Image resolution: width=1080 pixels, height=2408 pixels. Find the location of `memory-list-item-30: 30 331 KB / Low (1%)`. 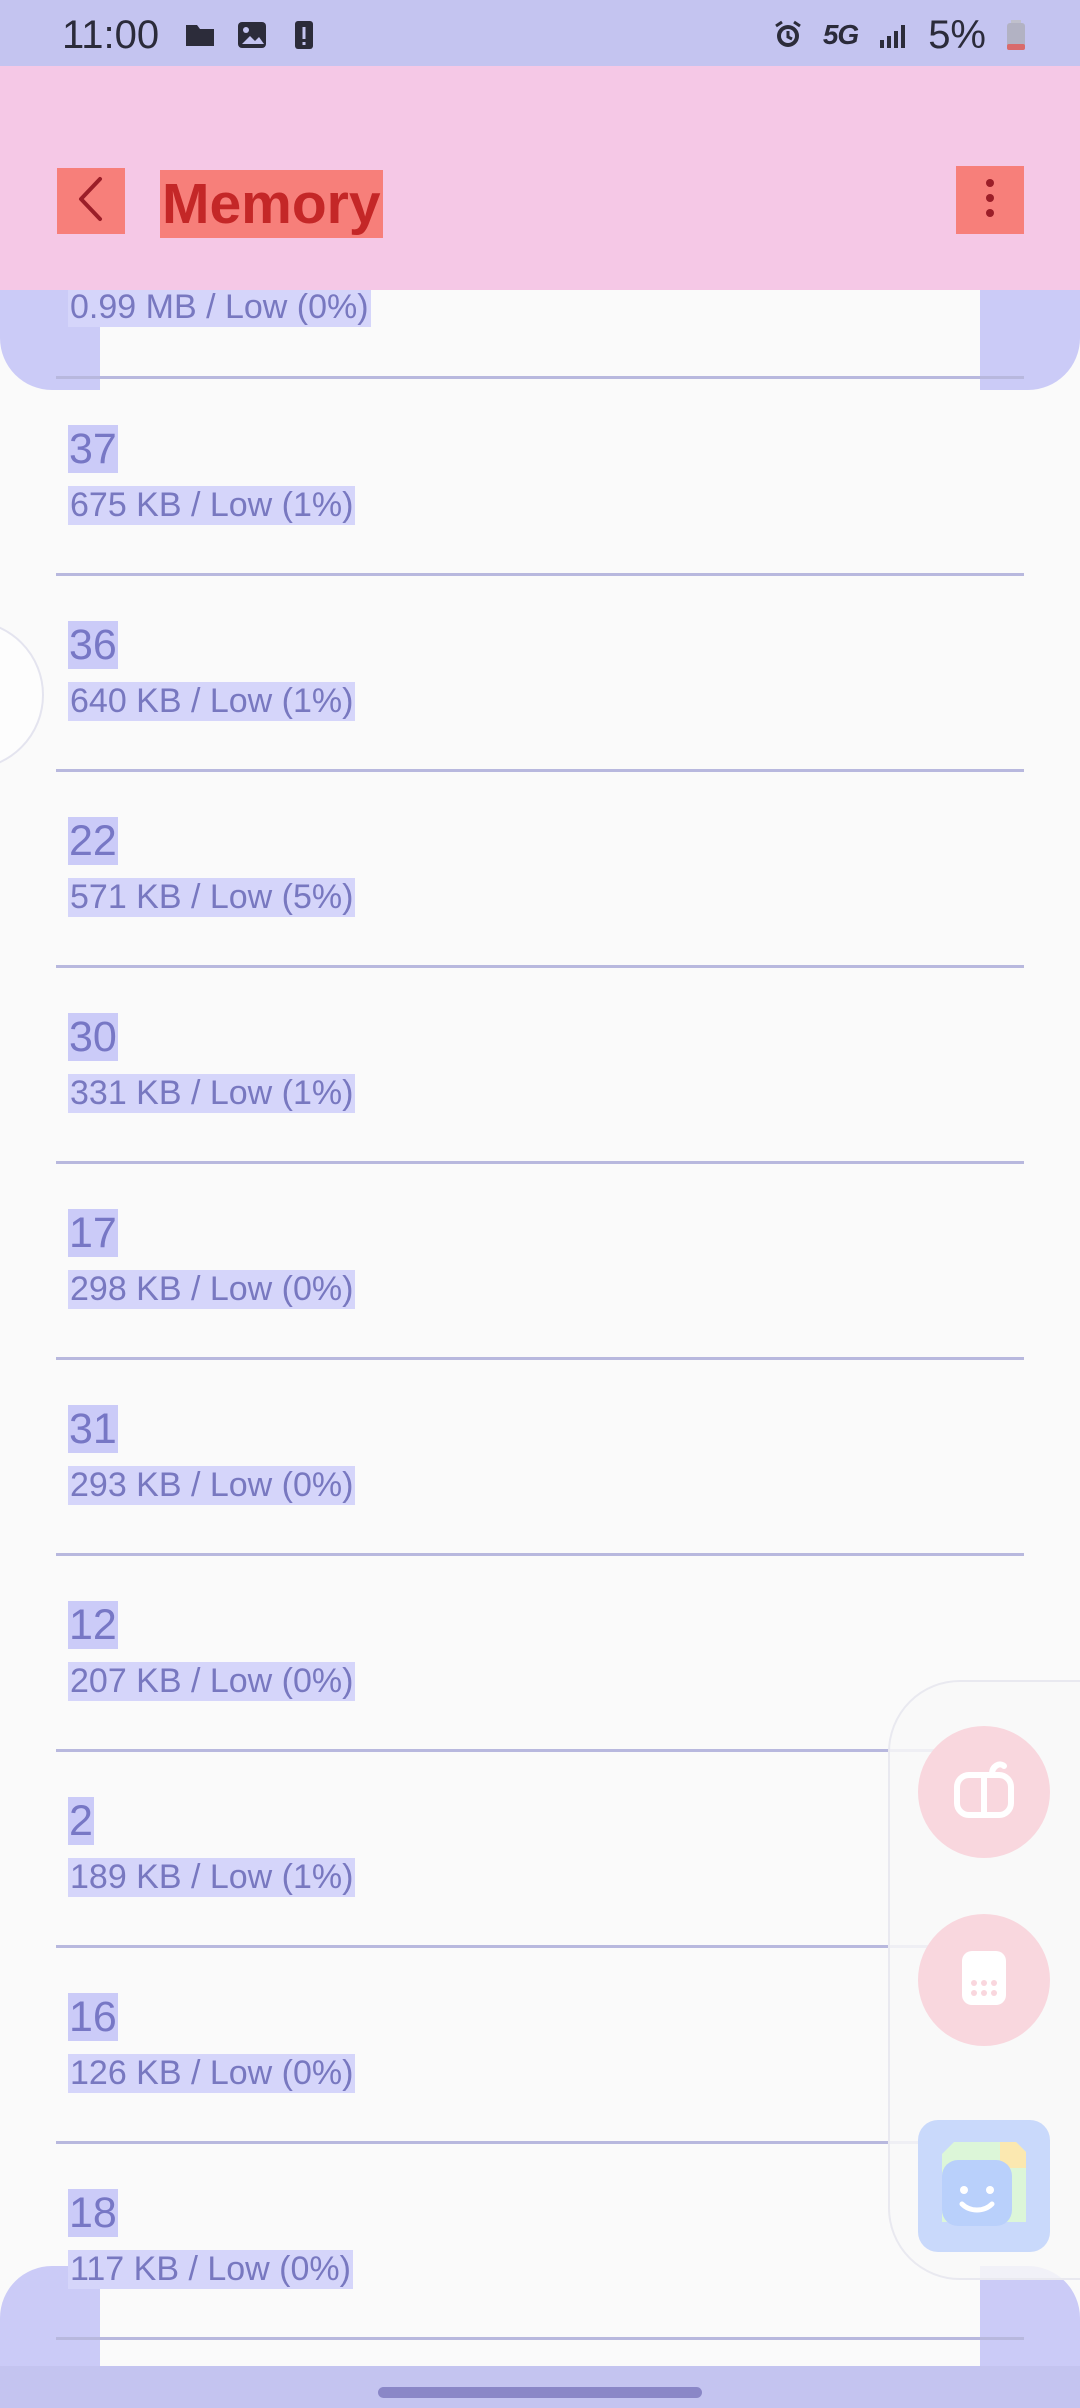

memory-list-item-30: 30 331 KB / Low (1%) is located at coordinates (540, 1066).